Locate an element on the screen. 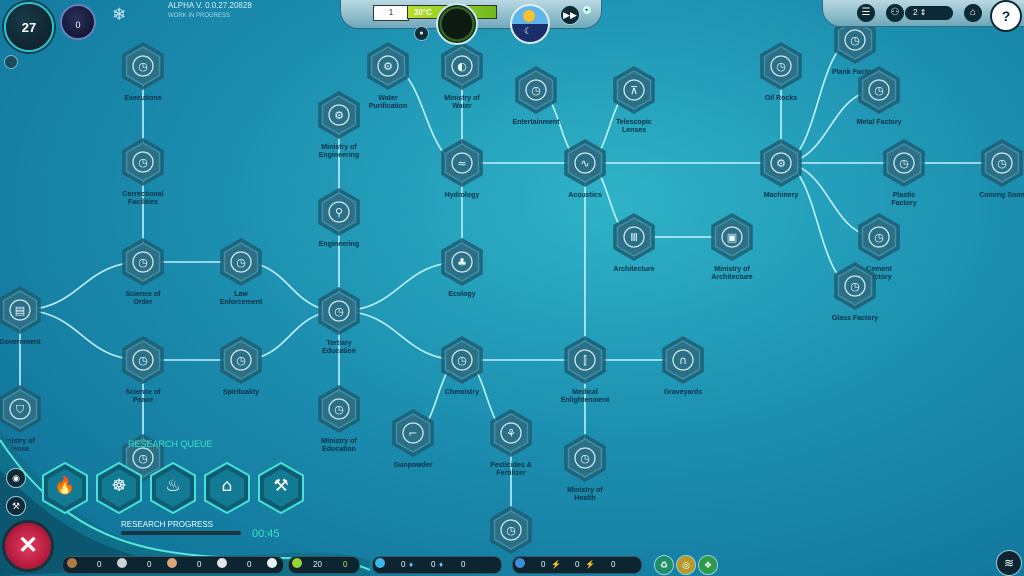 The width and height of the screenshot is (1024, 576). water-count-2: 0 is located at coordinates (433, 564).